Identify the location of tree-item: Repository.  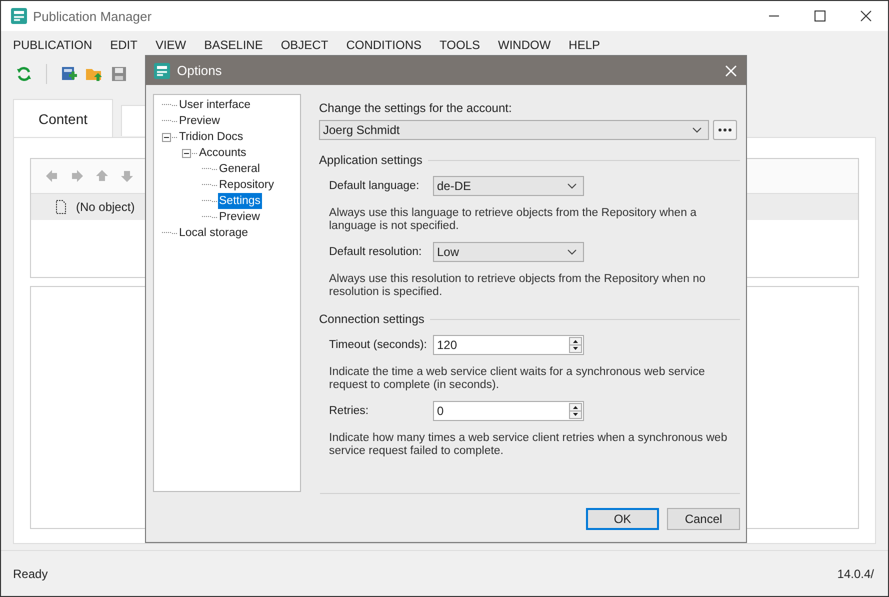
(246, 185).